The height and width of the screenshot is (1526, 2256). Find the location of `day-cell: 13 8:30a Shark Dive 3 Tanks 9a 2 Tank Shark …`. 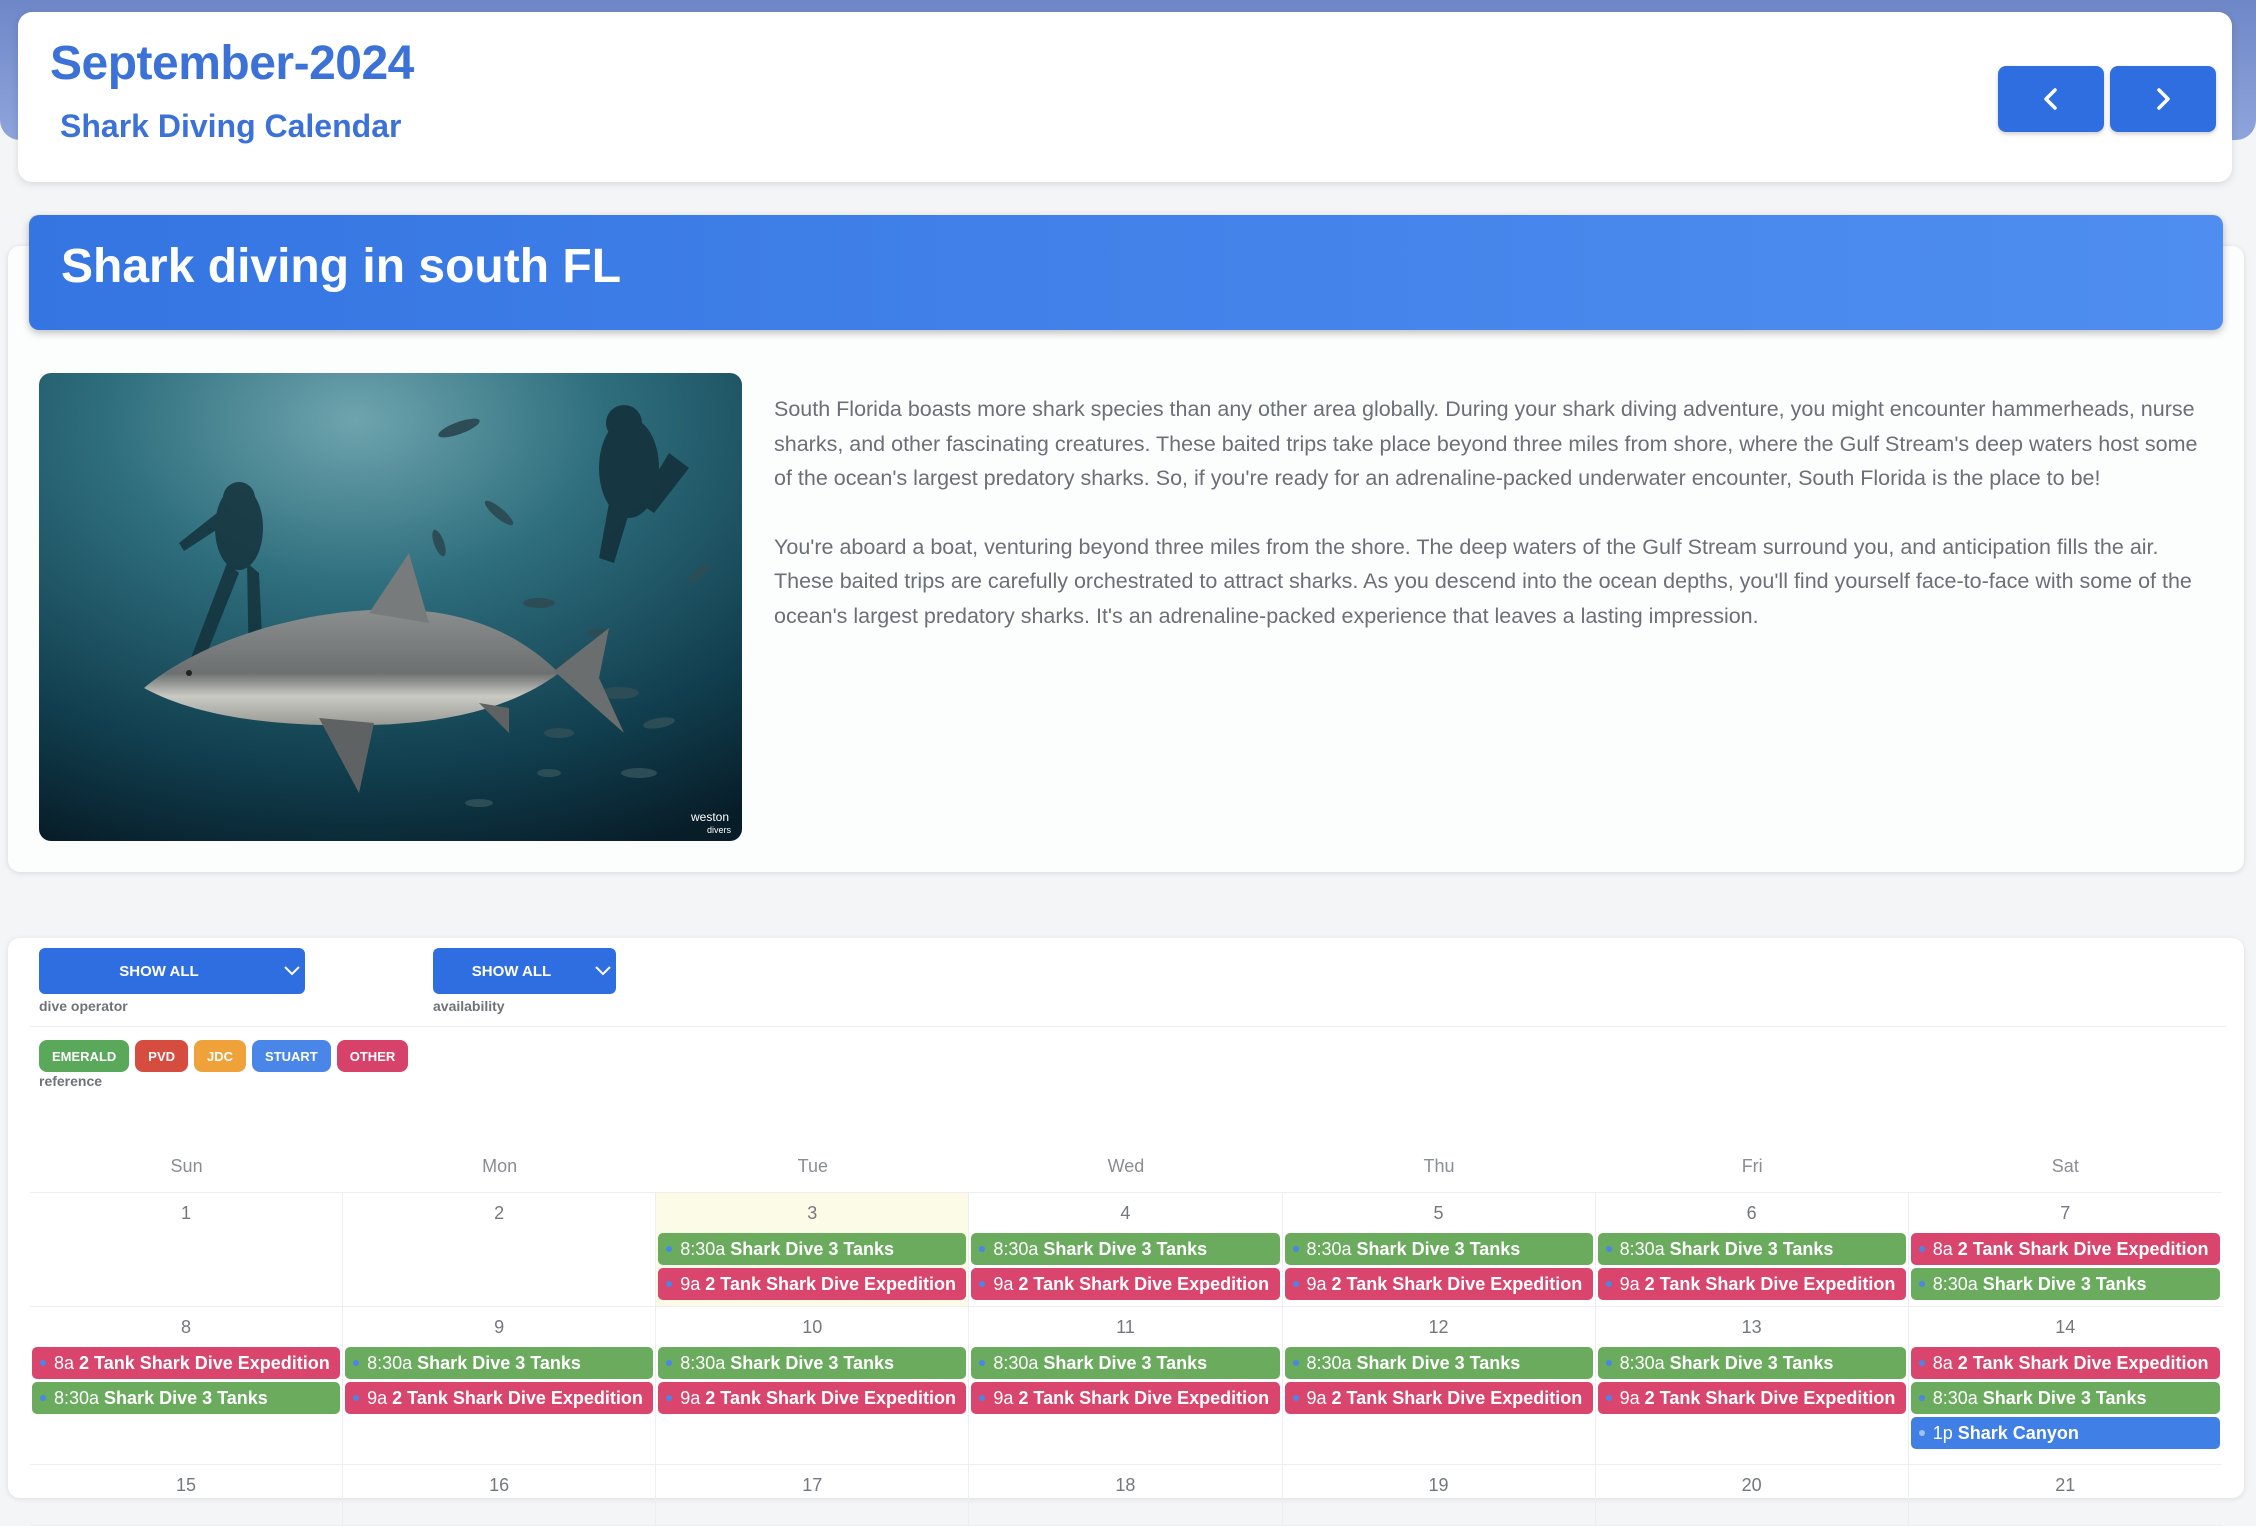

day-cell: 13 8:30a Shark Dive 3 Tanks 9a 2 Tank Shark … is located at coordinates (1752, 1385).